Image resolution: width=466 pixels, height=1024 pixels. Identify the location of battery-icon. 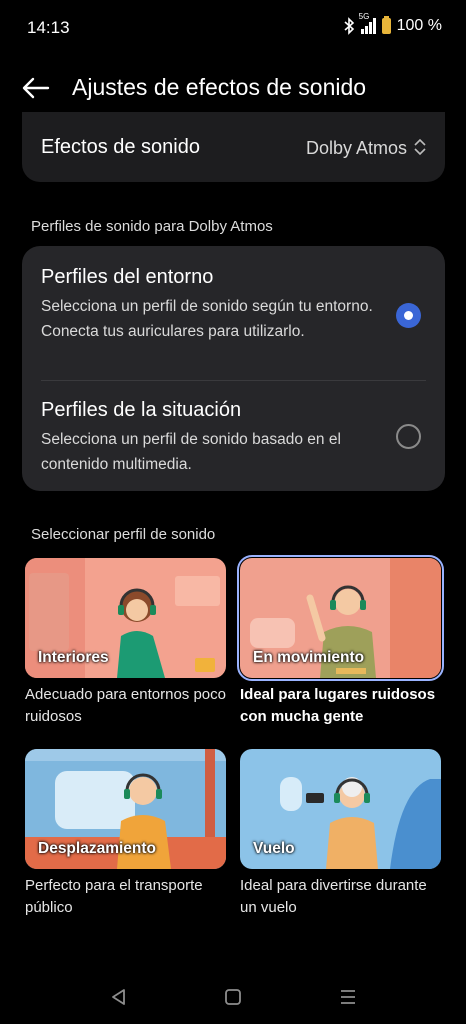
(386, 25).